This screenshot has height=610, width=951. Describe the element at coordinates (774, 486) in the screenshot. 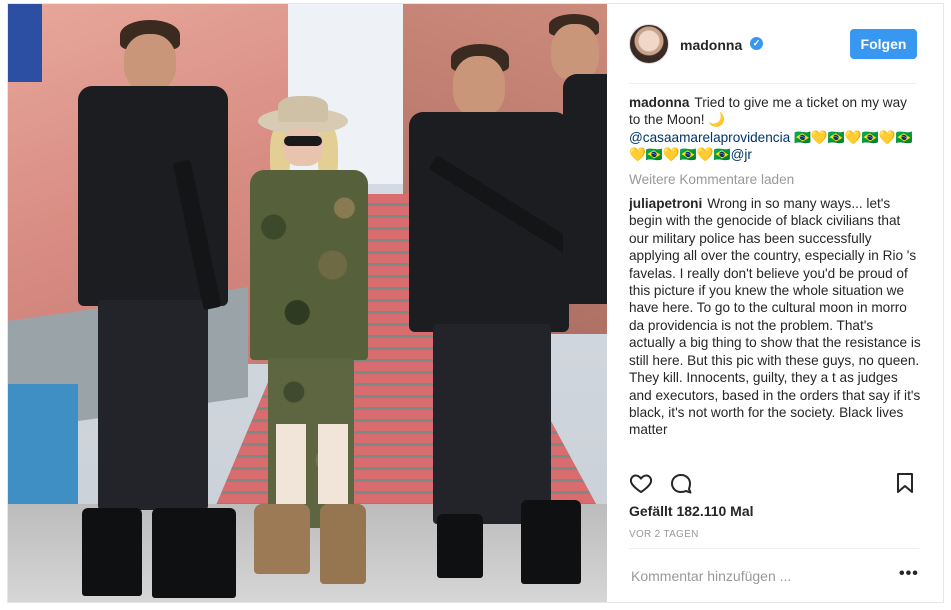

I see `action-bar` at that location.